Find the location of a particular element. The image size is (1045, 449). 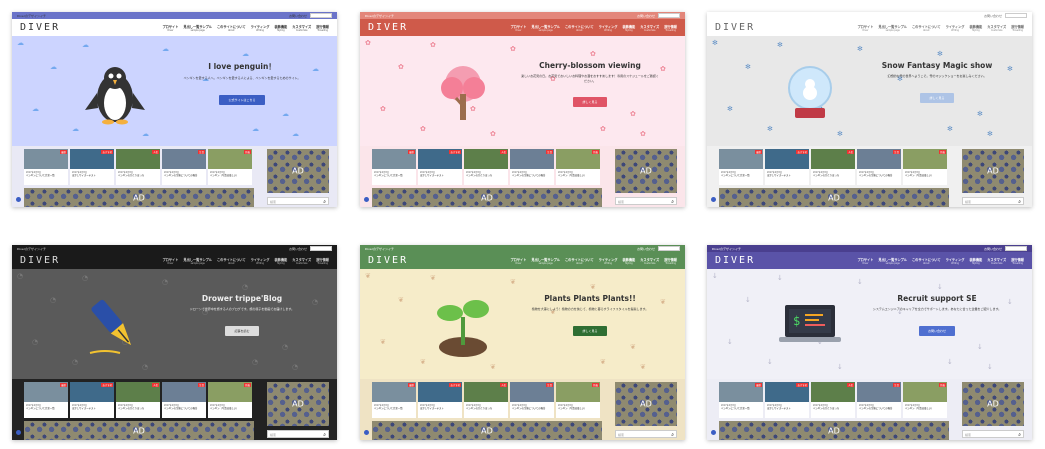

hero-button: お問い合わせ is located at coordinates (936, 330).